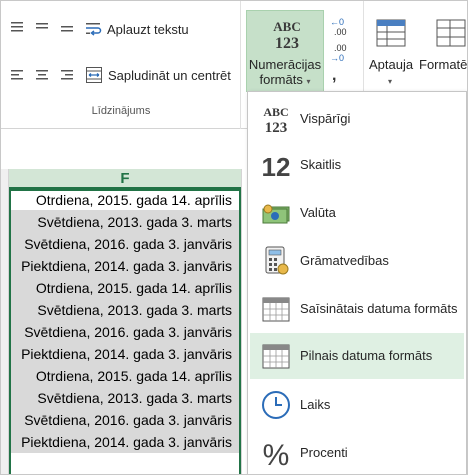 The image size is (468, 475). Describe the element at coordinates (357, 213) in the screenshot. I see `menu-item-currency: Valūta` at that location.